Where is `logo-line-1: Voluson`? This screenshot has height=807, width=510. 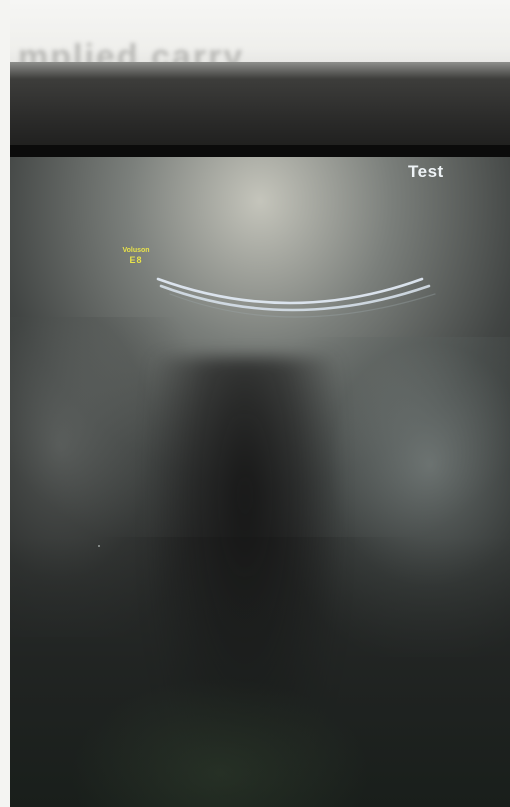 logo-line-1: Voluson is located at coordinates (136, 250).